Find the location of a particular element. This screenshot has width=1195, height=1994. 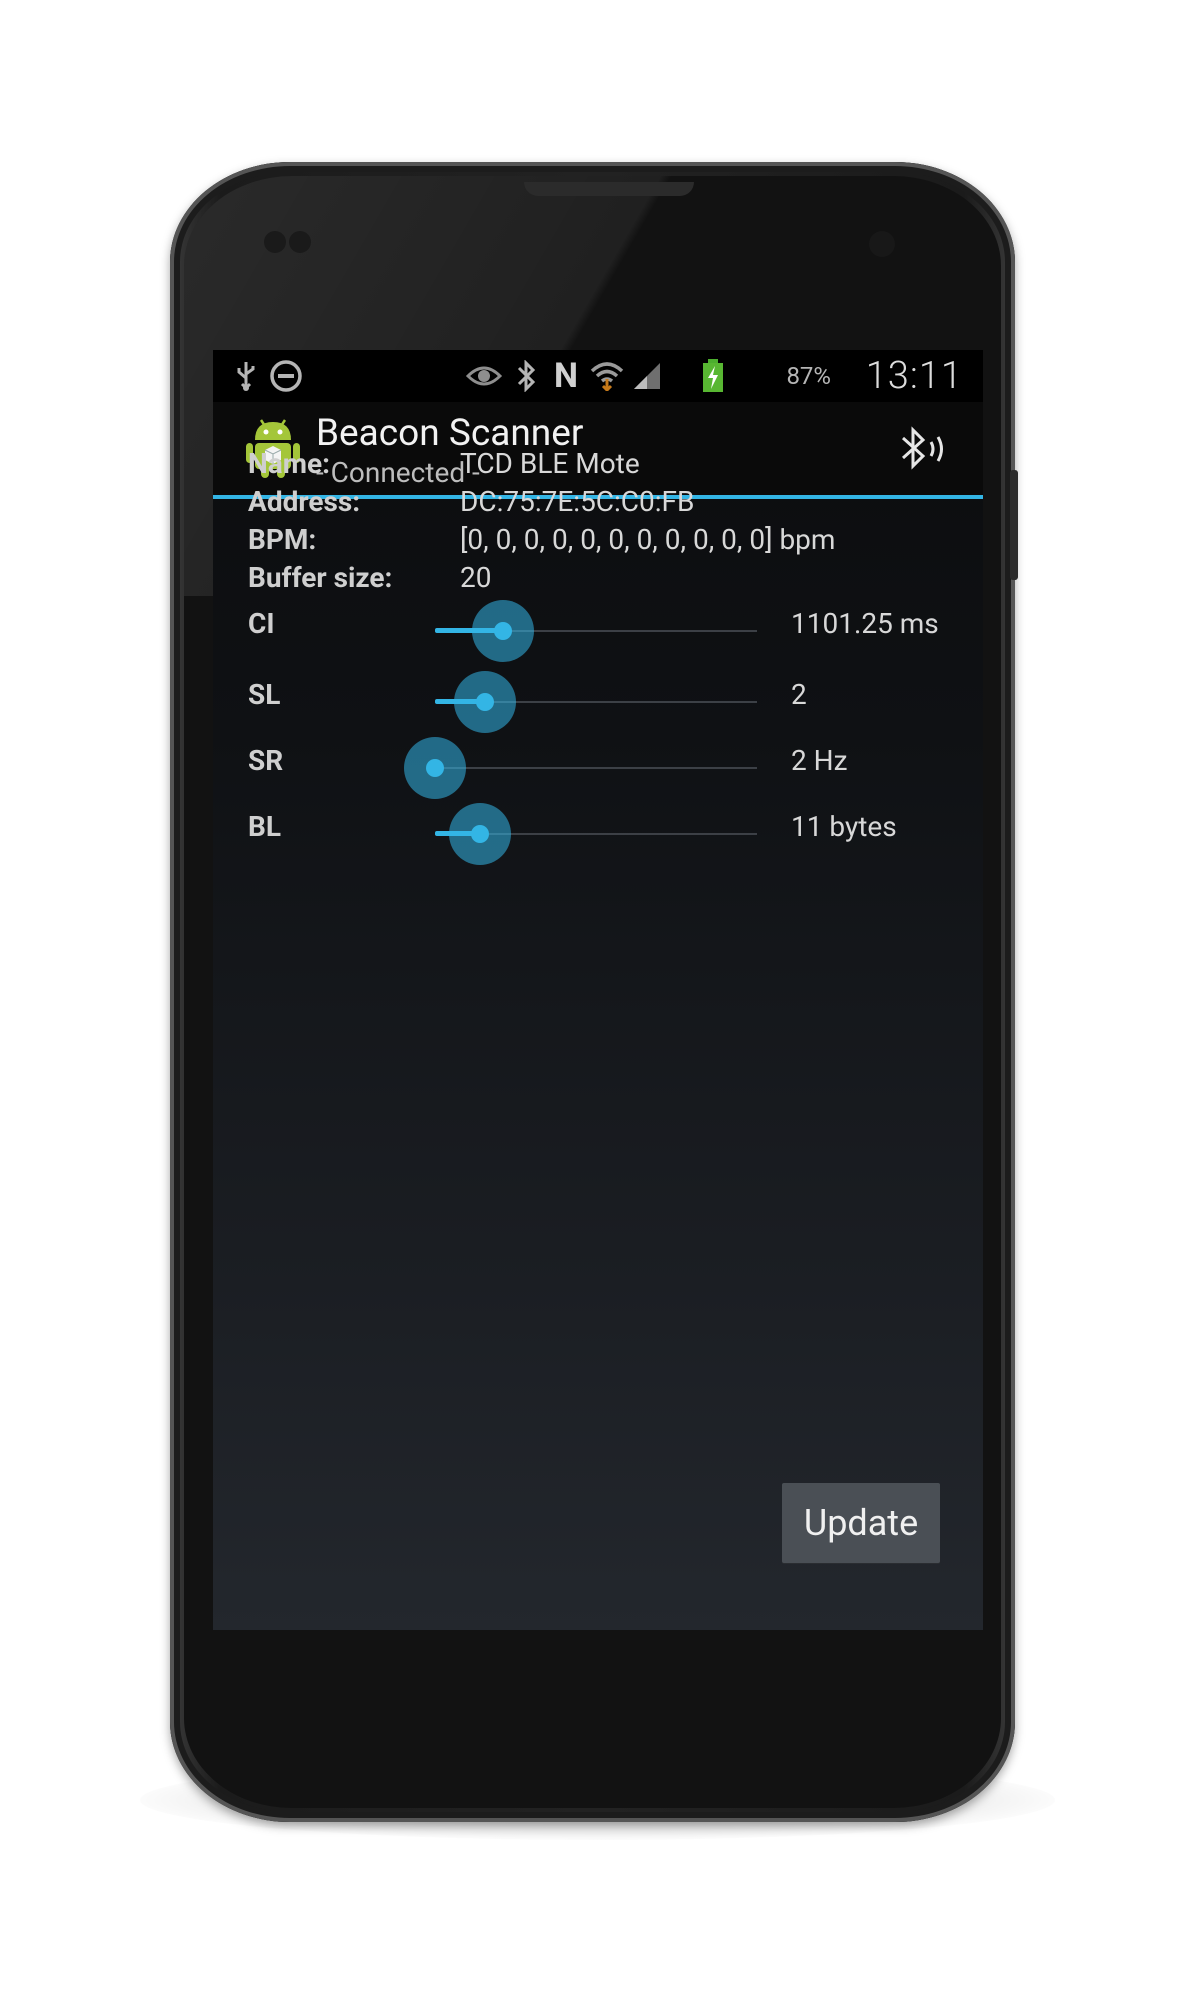

light-sensor is located at coordinates (300, 242).